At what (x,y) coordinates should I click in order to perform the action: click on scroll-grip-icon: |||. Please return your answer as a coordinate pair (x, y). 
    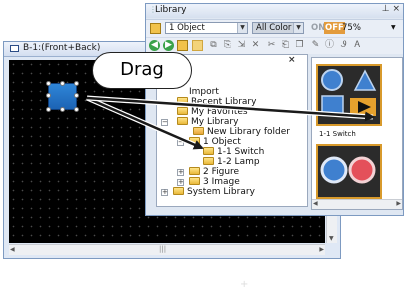
    Looking at the image, I should click on (162, 249).